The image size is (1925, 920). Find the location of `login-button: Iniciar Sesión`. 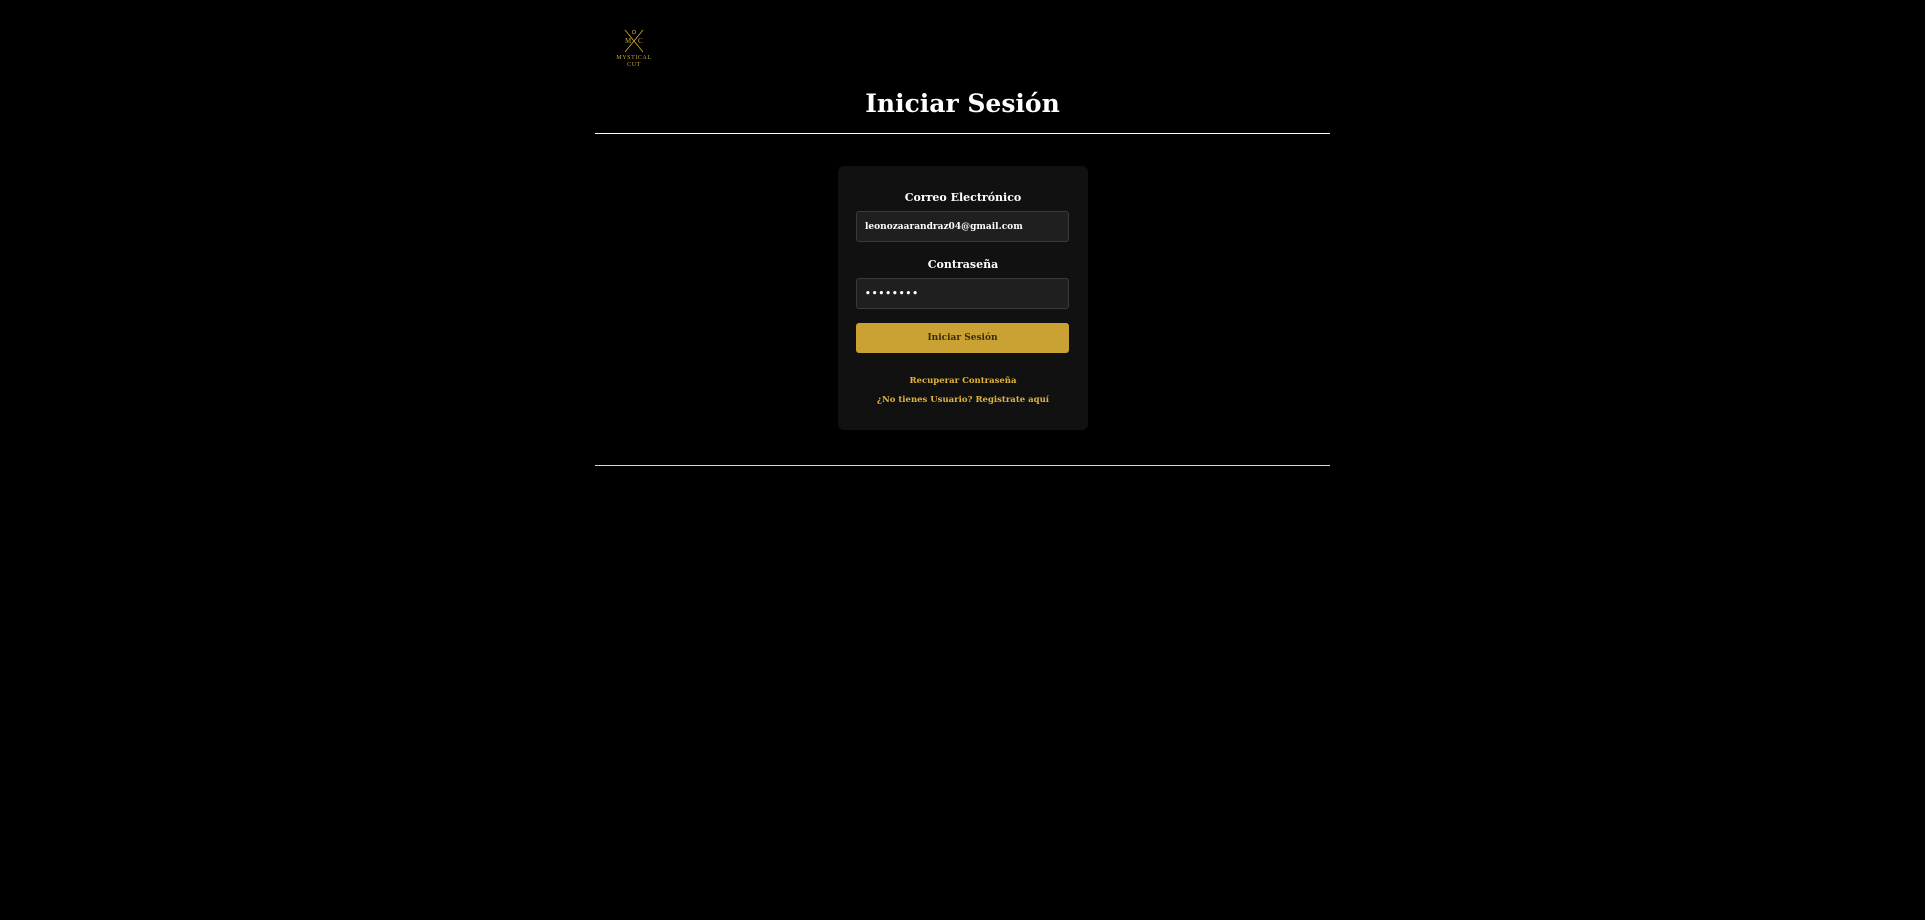

login-button: Iniciar Sesión is located at coordinates (962, 338).